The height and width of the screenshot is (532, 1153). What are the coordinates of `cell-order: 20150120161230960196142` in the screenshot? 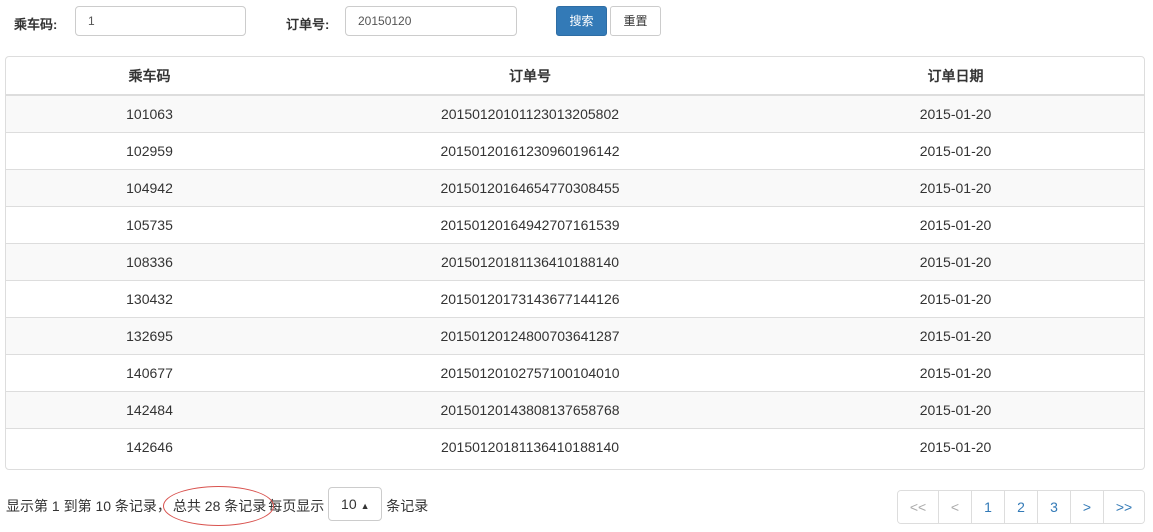 It's located at (530, 151).